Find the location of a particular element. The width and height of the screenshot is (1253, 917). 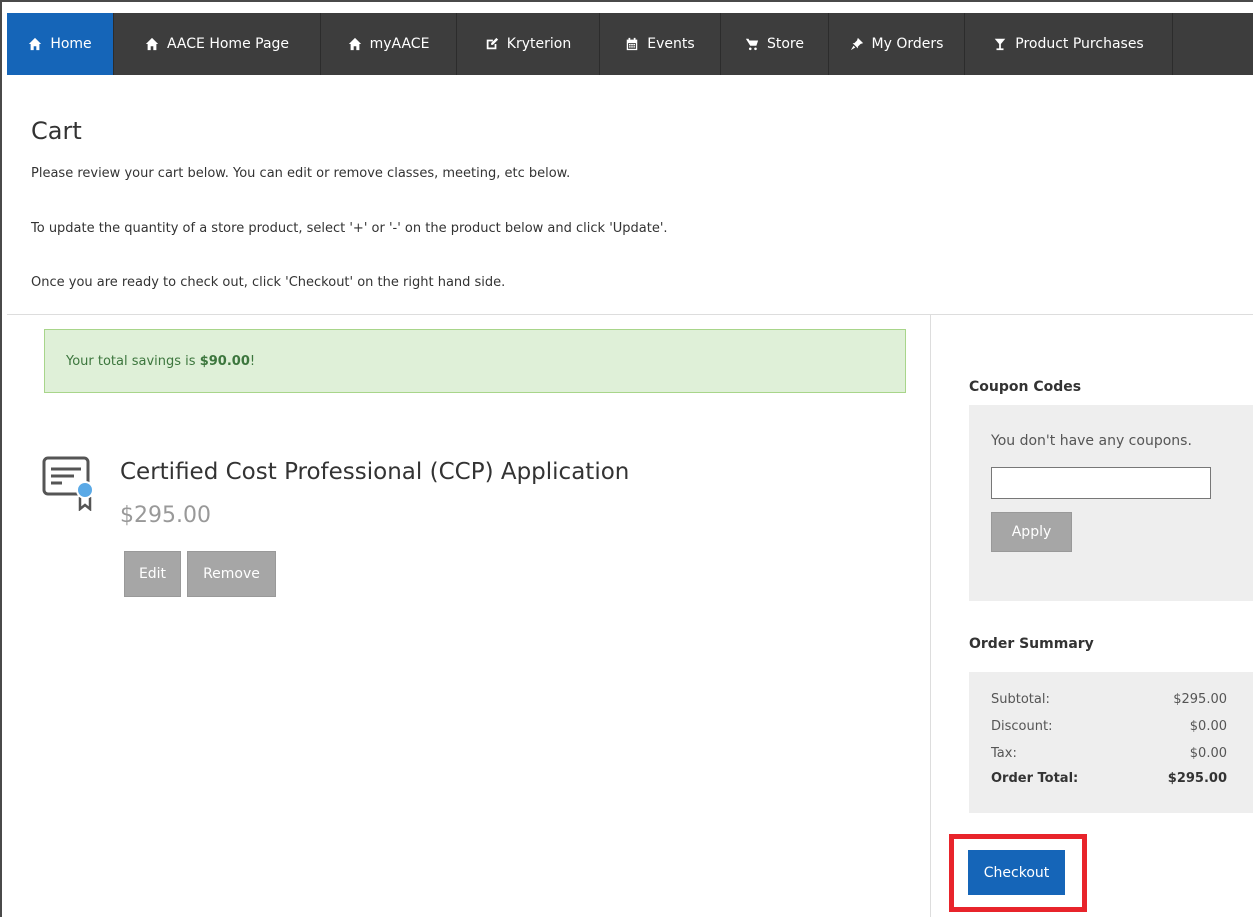

nav-item-home: Home is located at coordinates (60, 44).